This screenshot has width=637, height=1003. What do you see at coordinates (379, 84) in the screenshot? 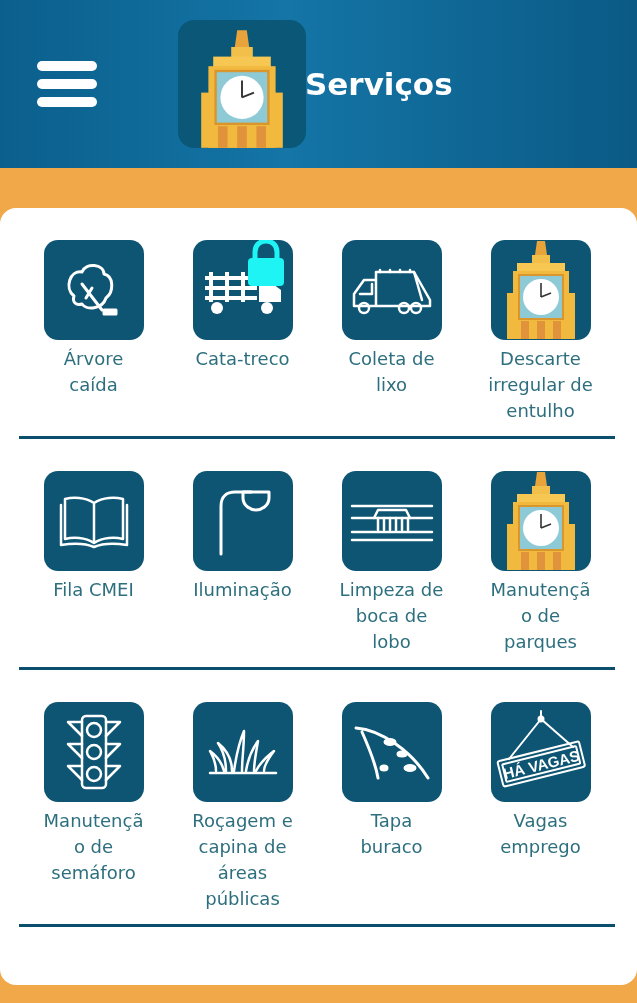
I see `page-title: Serviços` at bounding box center [379, 84].